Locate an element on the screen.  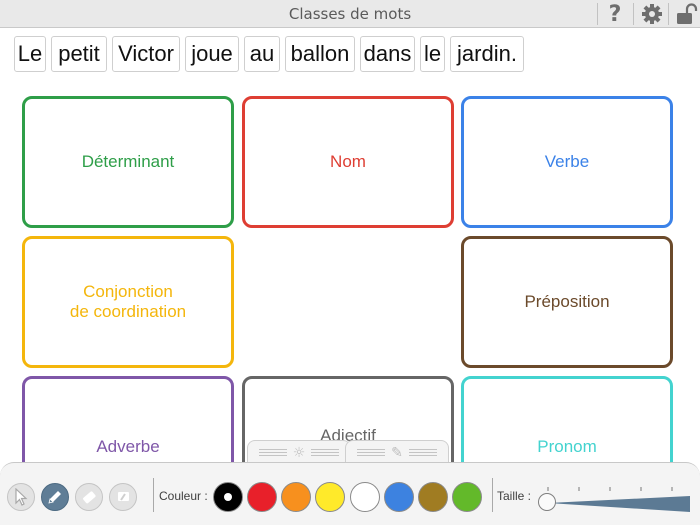
word-tile: ballon is located at coordinates (320, 54).